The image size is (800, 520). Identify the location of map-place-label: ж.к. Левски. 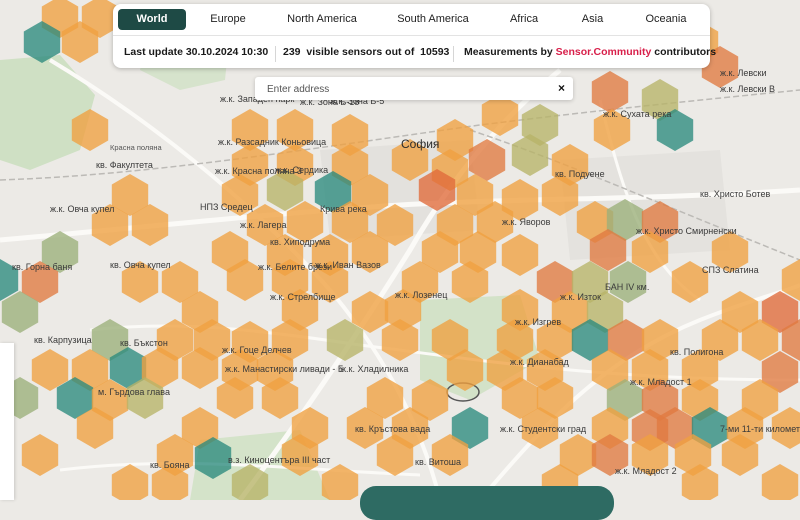
(743, 73).